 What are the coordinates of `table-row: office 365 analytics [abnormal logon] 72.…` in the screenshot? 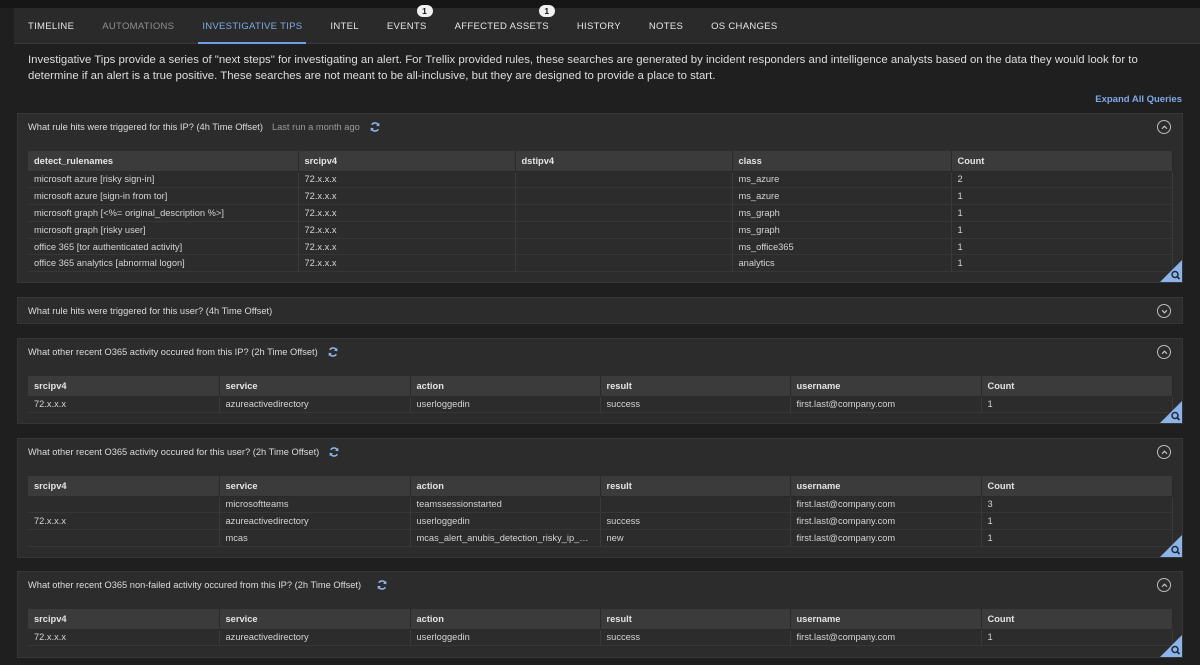 It's located at (600, 263).